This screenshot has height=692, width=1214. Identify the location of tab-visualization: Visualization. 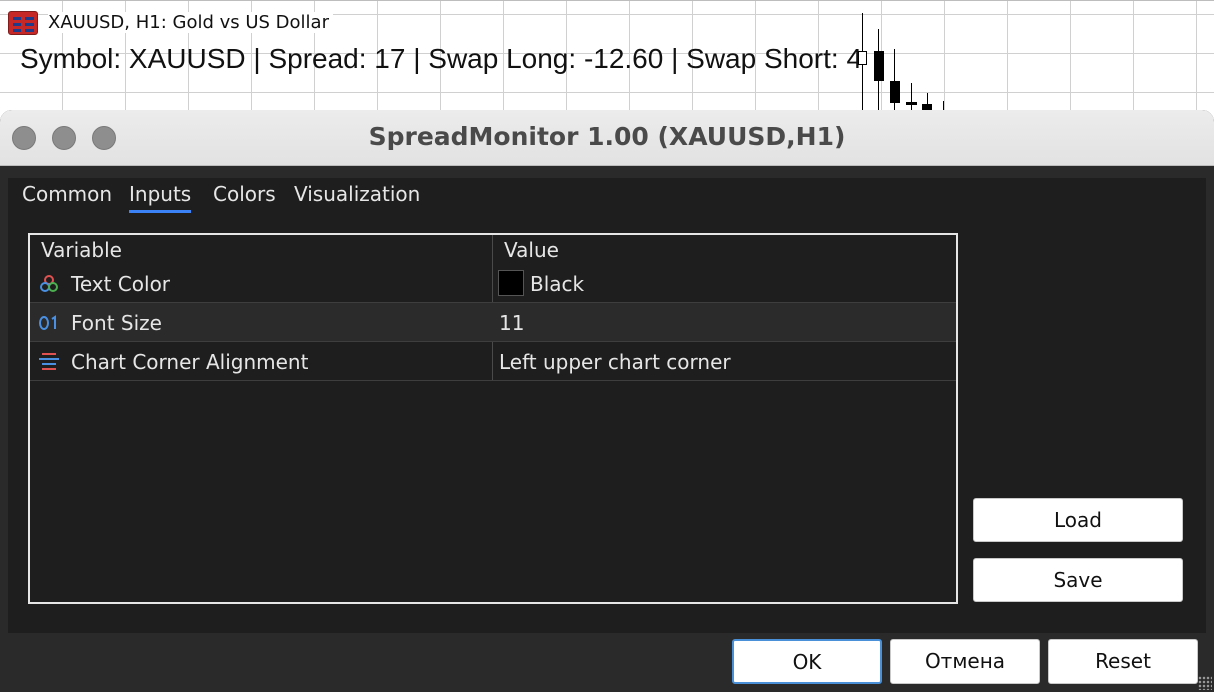
(357, 194).